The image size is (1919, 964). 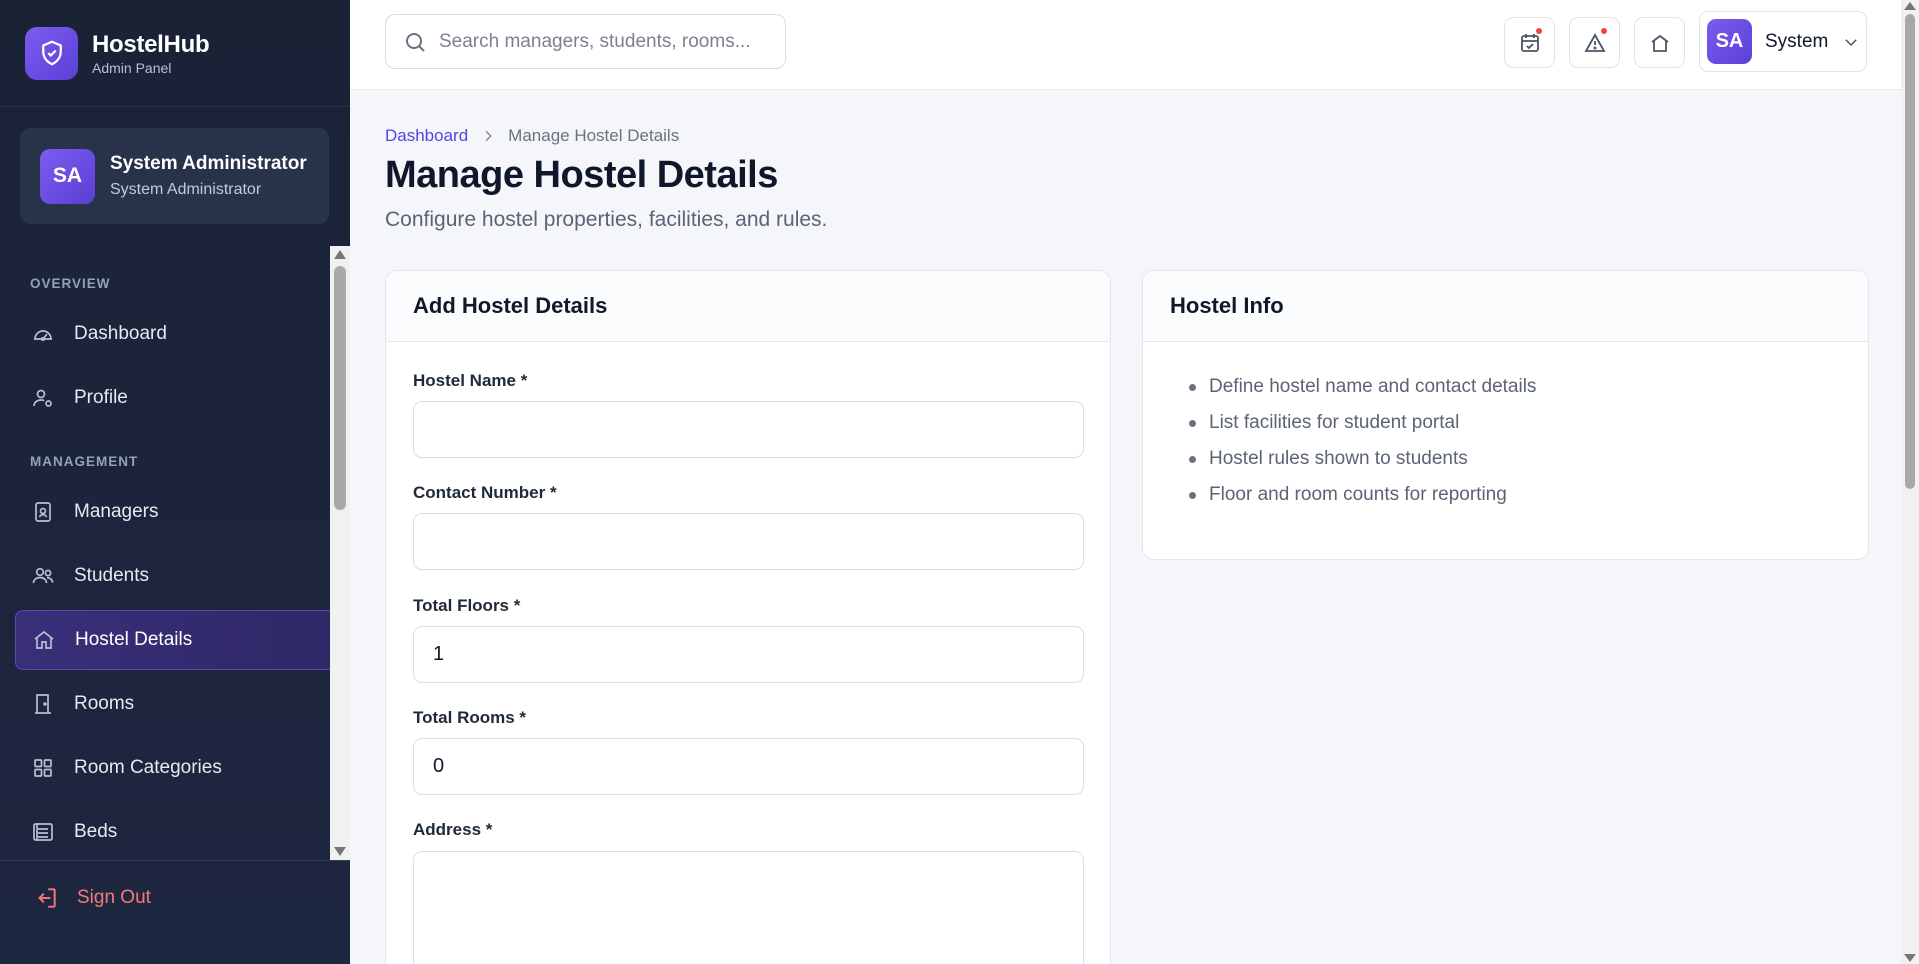 What do you see at coordinates (43, 398) in the screenshot?
I see `user-gear-icon` at bounding box center [43, 398].